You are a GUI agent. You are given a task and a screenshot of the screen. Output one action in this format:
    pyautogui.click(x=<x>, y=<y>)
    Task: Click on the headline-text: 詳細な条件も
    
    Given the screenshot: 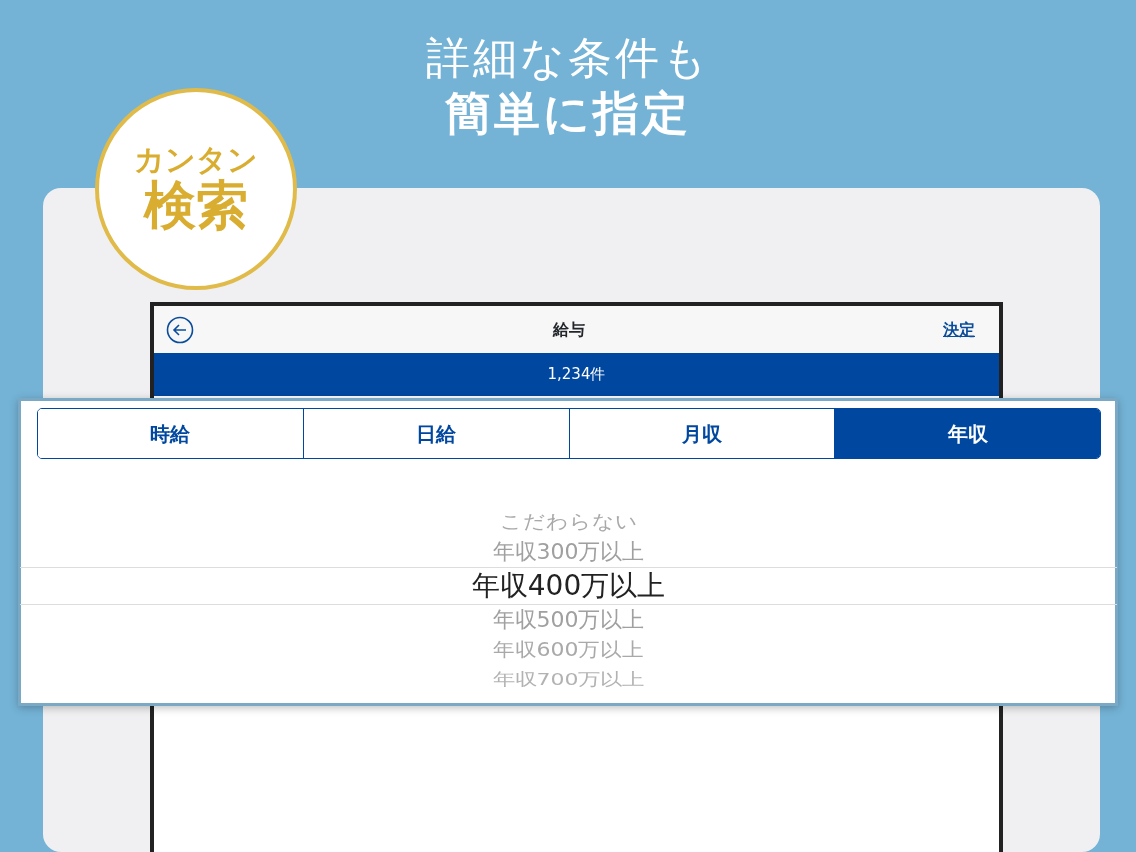 What is the action you would take?
    pyautogui.click(x=568, y=58)
    